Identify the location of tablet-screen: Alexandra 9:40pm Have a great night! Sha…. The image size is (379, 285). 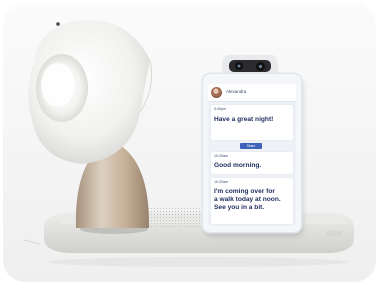
(252, 155).